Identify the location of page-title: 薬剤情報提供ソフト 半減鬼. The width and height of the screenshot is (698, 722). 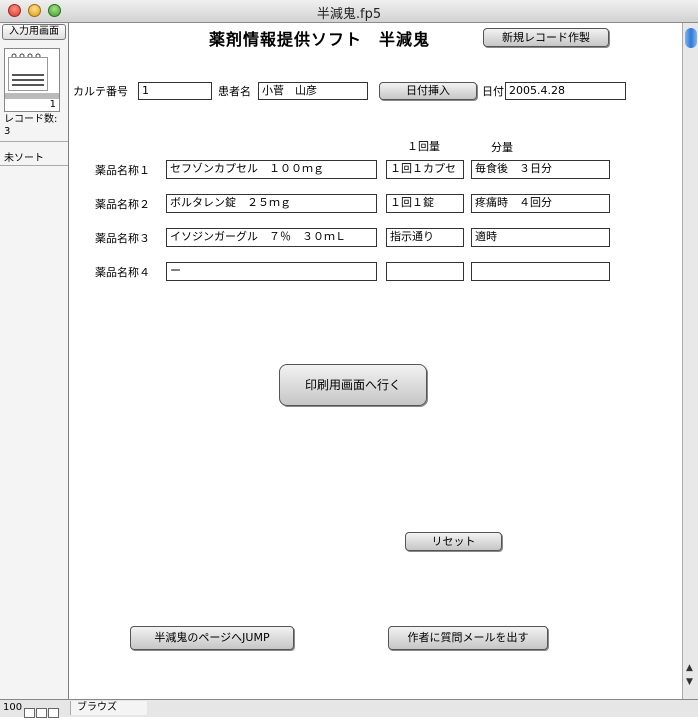
(320, 39).